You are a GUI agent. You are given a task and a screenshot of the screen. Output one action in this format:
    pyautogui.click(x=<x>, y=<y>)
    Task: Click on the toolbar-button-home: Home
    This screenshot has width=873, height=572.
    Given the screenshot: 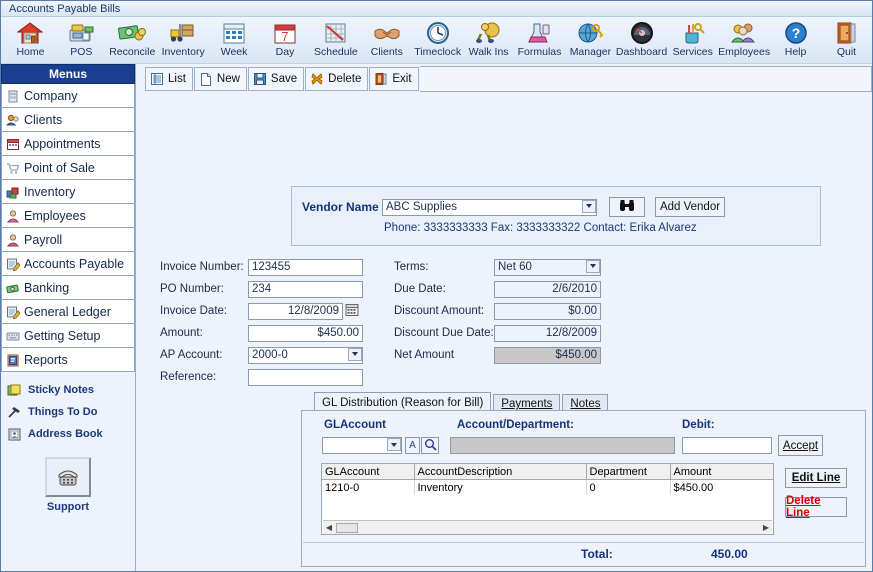 What is the action you would take?
    pyautogui.click(x=30, y=40)
    